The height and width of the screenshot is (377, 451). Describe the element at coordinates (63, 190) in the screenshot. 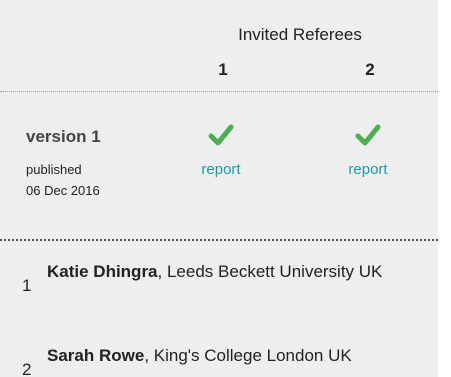

I see `published-date: 06 Dec 2016` at that location.